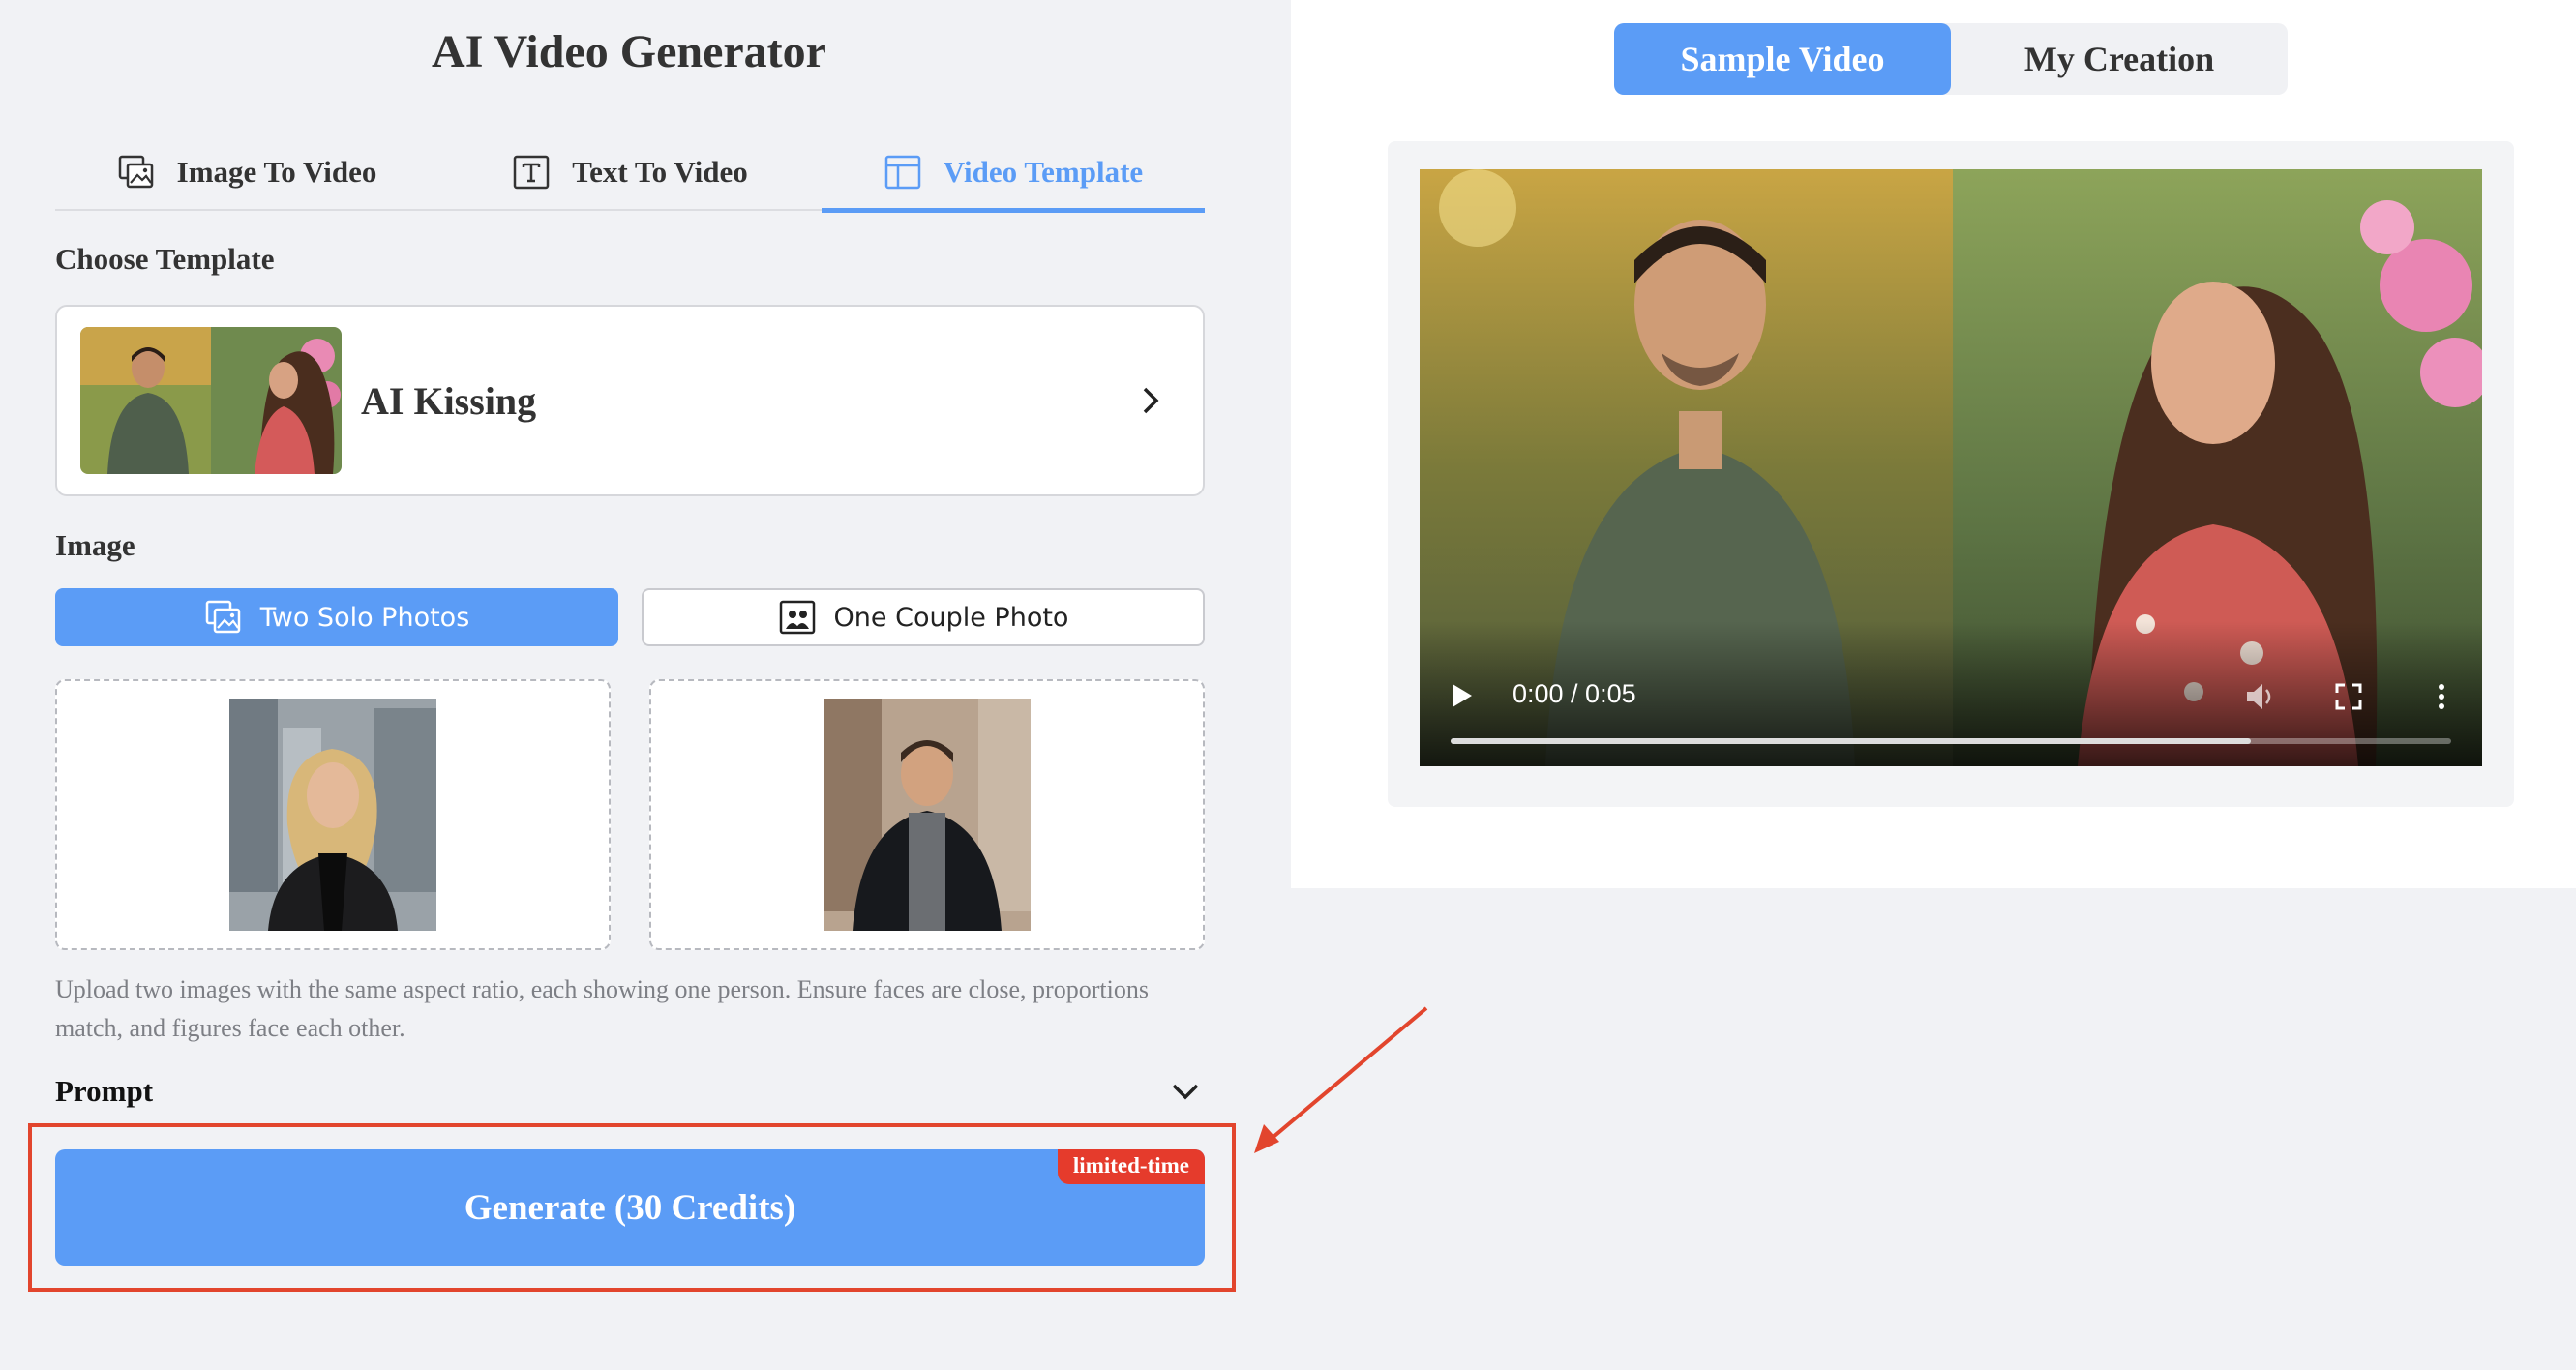  Describe the element at coordinates (95, 545) in the screenshot. I see `image-section-label: Image` at that location.